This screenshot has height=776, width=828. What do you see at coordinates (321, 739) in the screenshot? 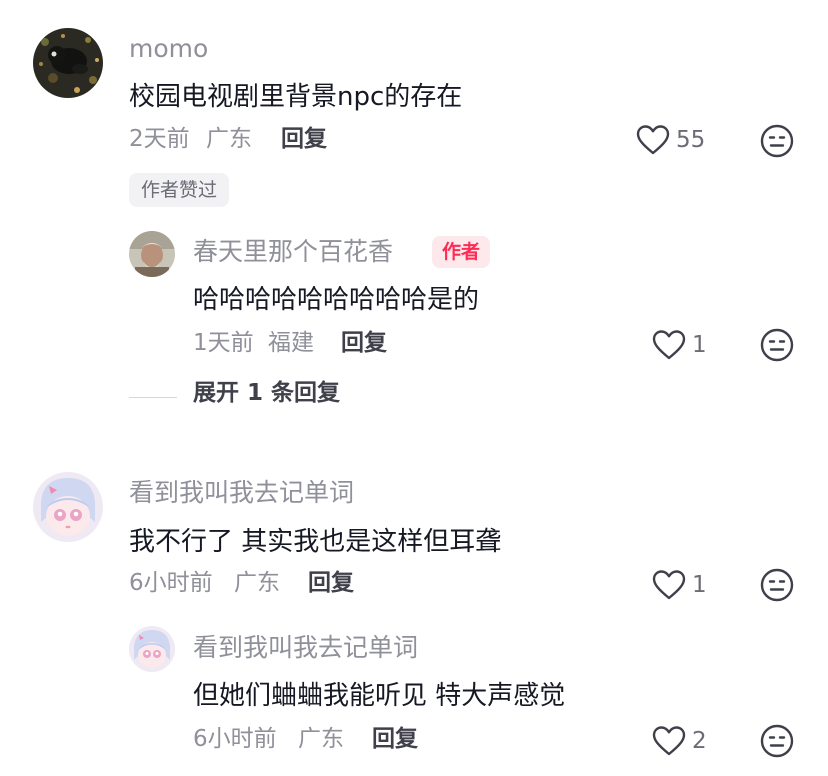
I see `reply-location: 广东` at bounding box center [321, 739].